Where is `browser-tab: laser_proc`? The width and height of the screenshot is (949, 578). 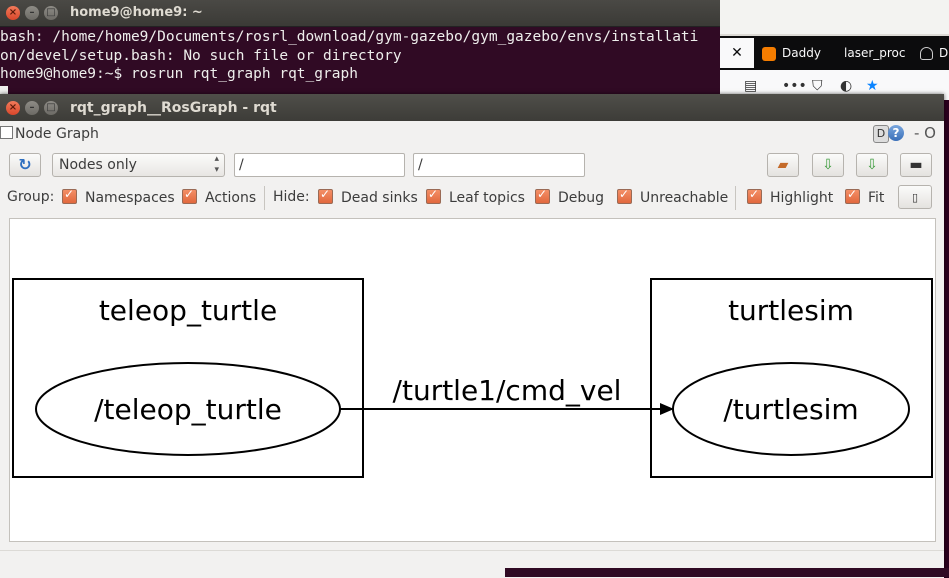 browser-tab: laser_proc is located at coordinates (877, 53).